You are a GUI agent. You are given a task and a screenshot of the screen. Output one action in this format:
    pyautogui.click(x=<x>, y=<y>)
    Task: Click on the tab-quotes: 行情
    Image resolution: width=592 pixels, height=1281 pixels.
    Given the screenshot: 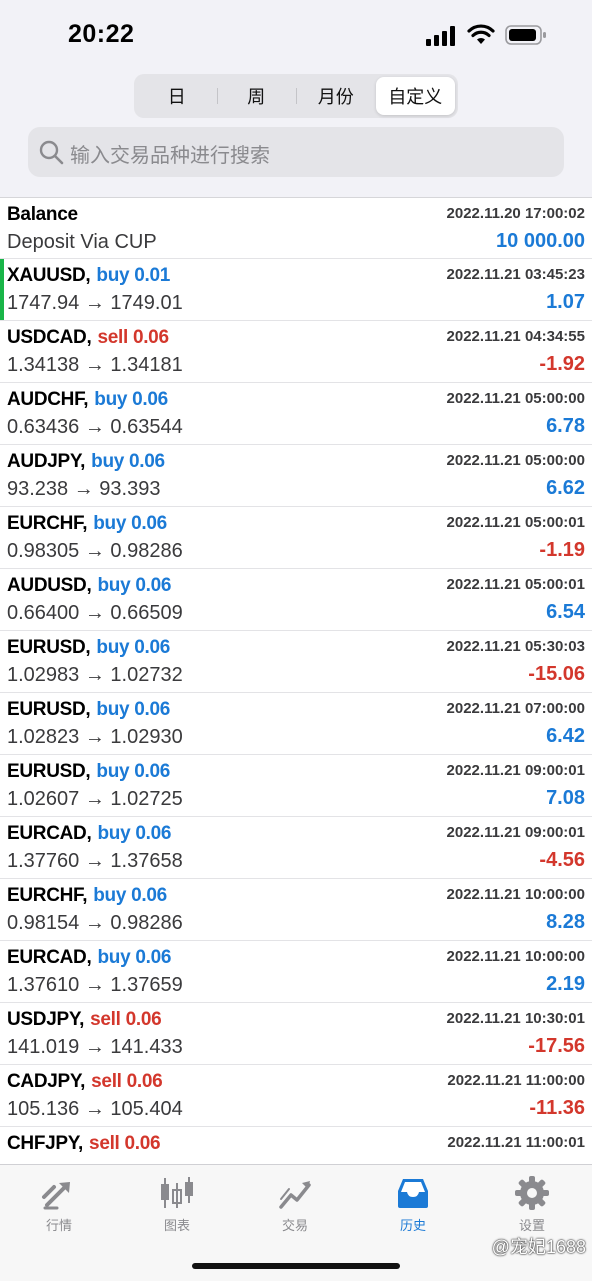 What is the action you would take?
    pyautogui.click(x=59, y=1205)
    